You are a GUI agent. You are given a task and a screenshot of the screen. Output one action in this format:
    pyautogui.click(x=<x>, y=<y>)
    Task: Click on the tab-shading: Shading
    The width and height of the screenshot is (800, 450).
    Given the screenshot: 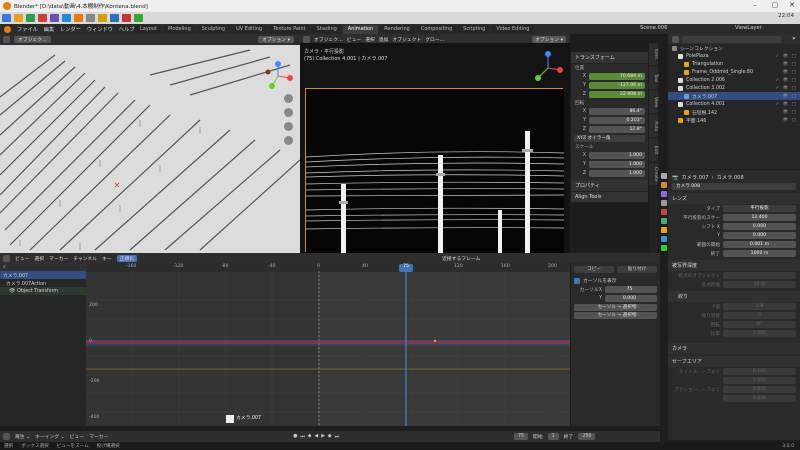 What is the action you would take?
    pyautogui.click(x=326, y=29)
    